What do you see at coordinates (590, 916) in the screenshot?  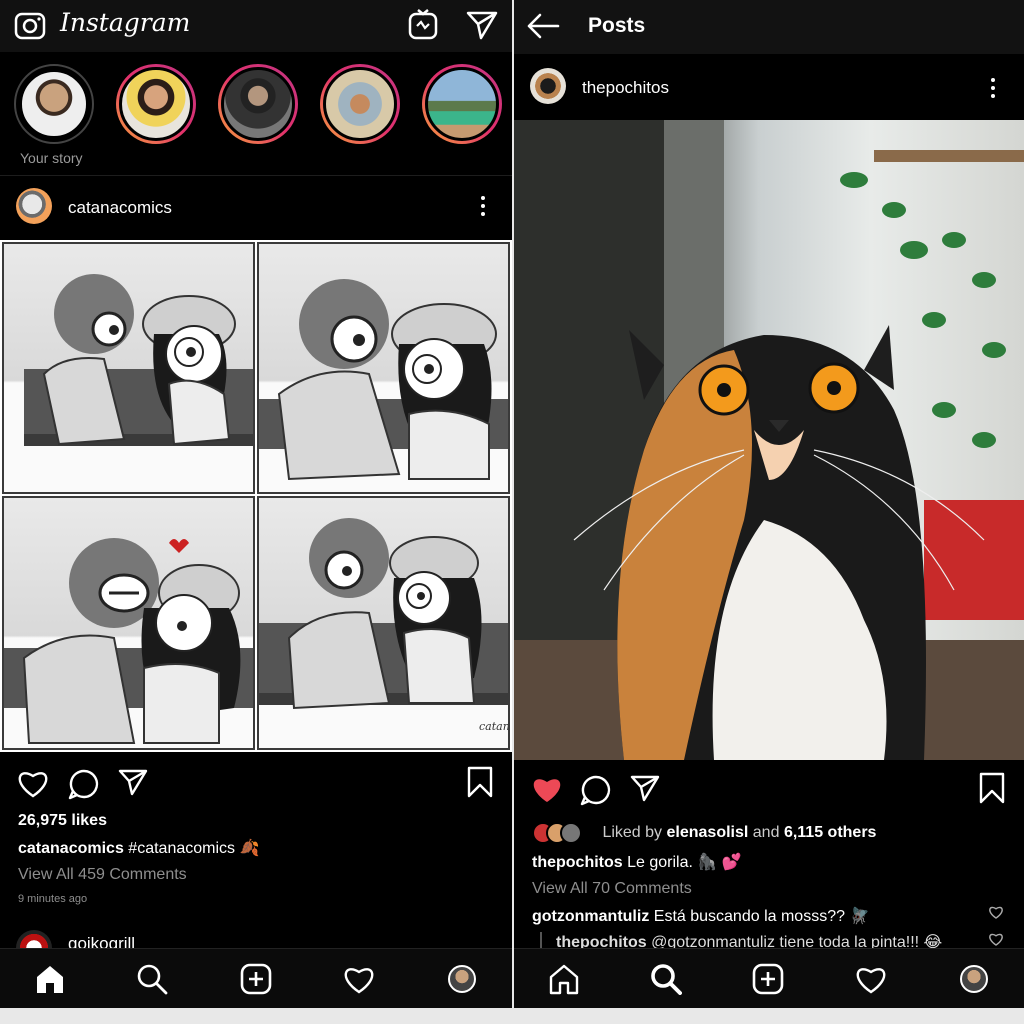 I see `comment-username: gotzonmantuliz` at bounding box center [590, 916].